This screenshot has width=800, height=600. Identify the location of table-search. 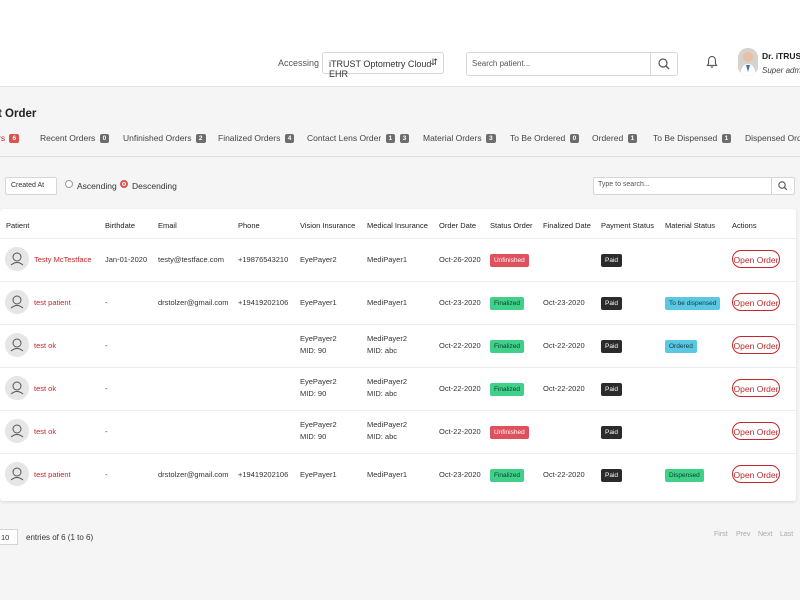
(694, 186).